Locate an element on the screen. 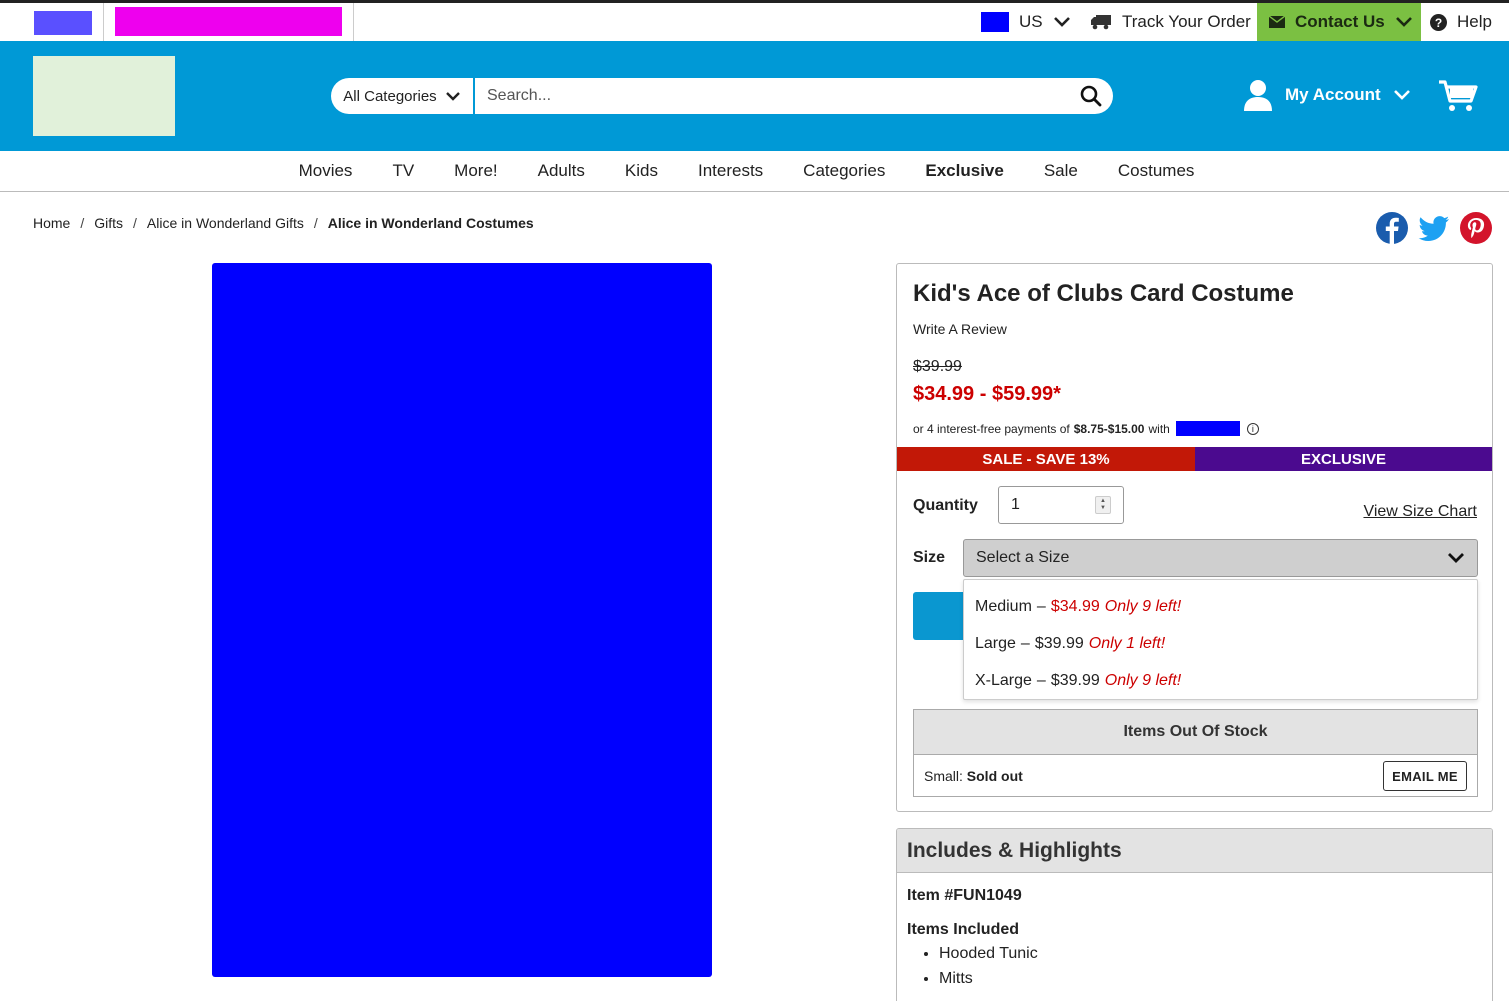 The image size is (1509, 1001). size-option-x-large: X-Large – $39.99 Only 9 left! is located at coordinates (1220, 680).